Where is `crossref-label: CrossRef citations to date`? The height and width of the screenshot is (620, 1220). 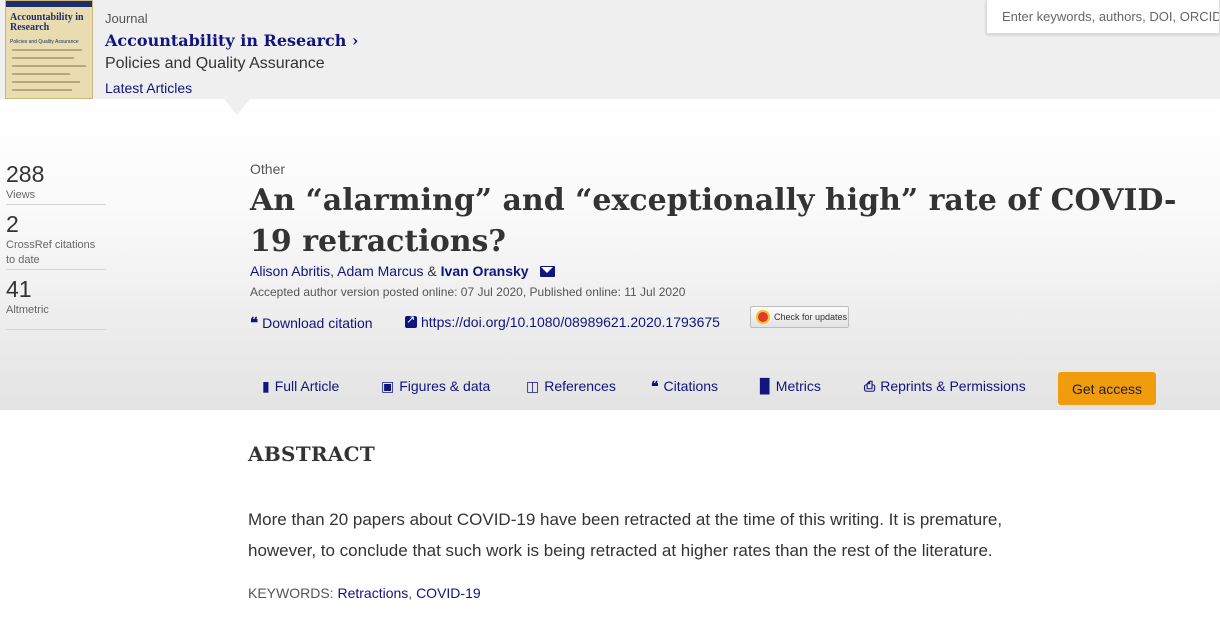 crossref-label: CrossRef citations to date is located at coordinates (51, 252).